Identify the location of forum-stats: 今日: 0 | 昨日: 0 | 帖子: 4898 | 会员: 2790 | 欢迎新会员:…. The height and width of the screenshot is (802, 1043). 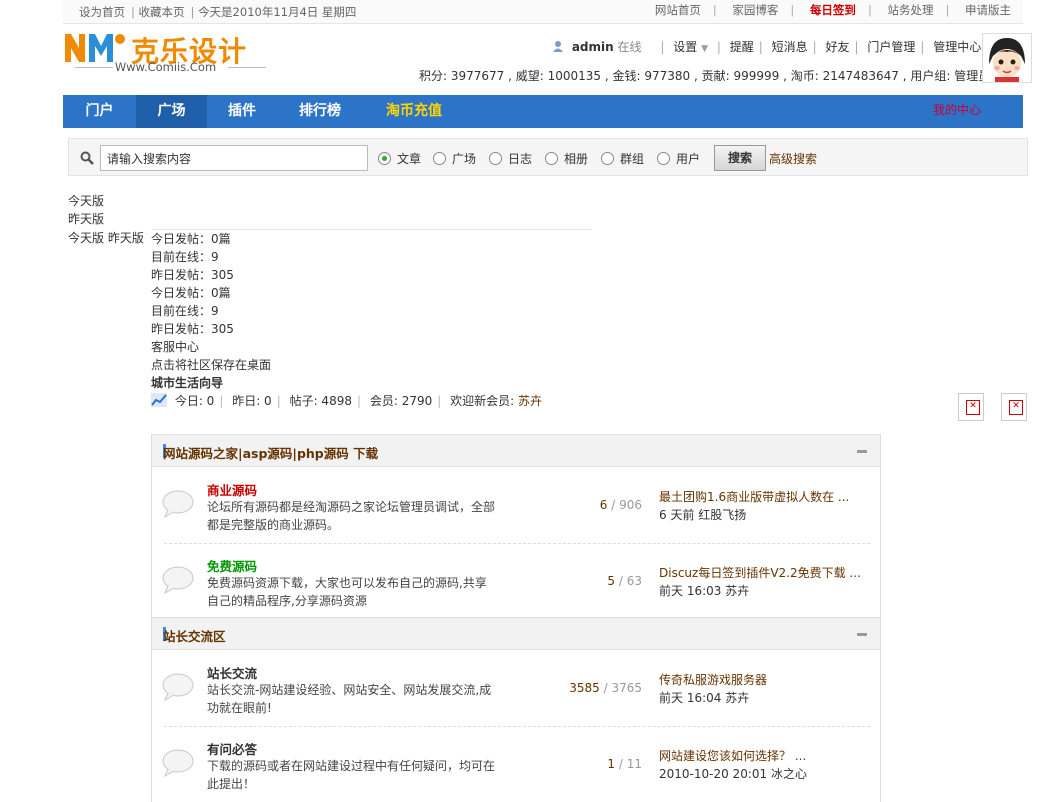
(346, 400).